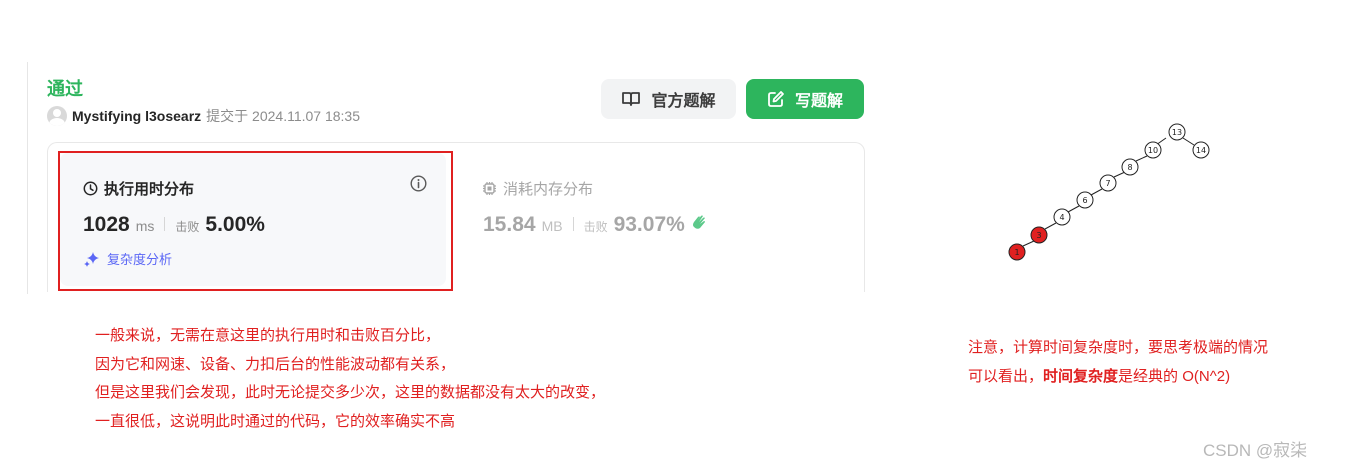 The height and width of the screenshot is (470, 1360). Describe the element at coordinates (509, 224) in the screenshot. I see `memory-value: 15.84` at that location.